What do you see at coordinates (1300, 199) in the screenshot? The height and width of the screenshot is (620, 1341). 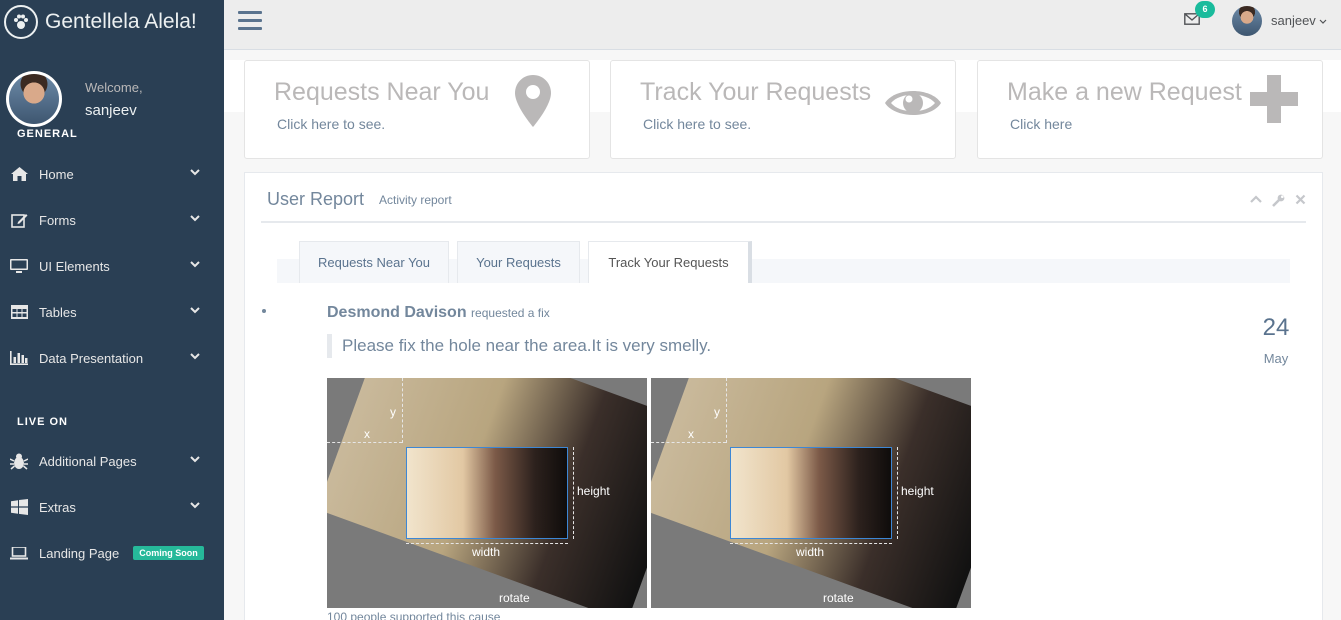 I see `close-icon` at bounding box center [1300, 199].